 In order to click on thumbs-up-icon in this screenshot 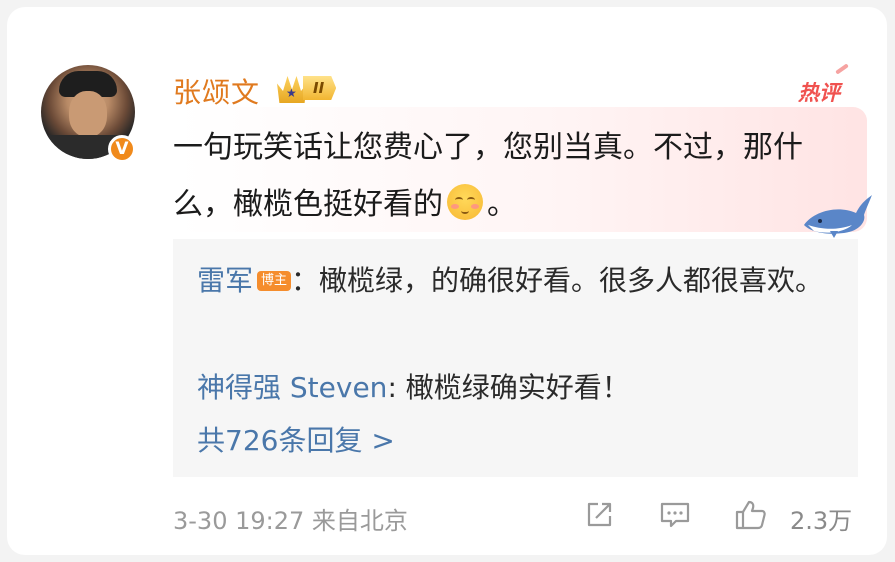, I will do `click(750, 515)`.